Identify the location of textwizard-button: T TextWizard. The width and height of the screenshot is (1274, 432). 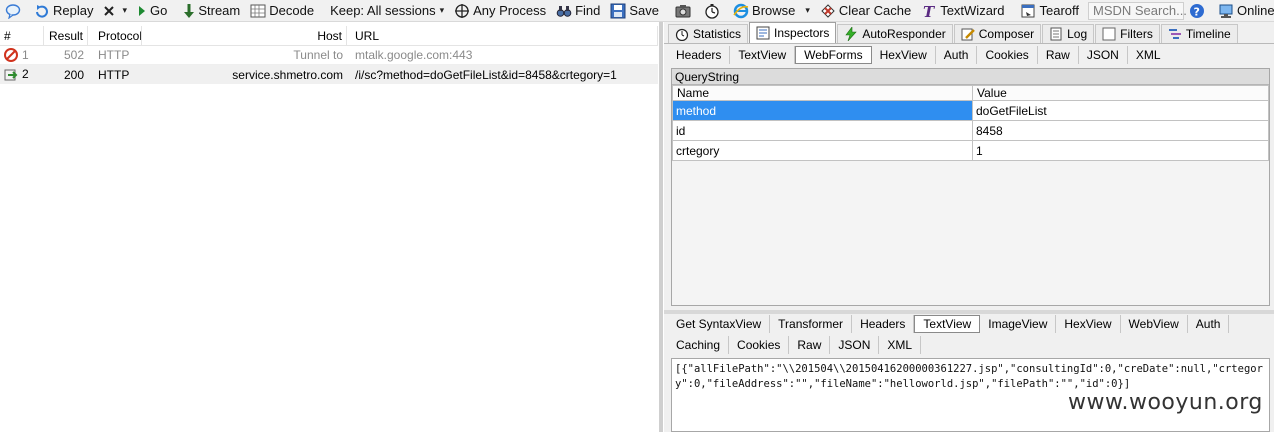
(962, 11).